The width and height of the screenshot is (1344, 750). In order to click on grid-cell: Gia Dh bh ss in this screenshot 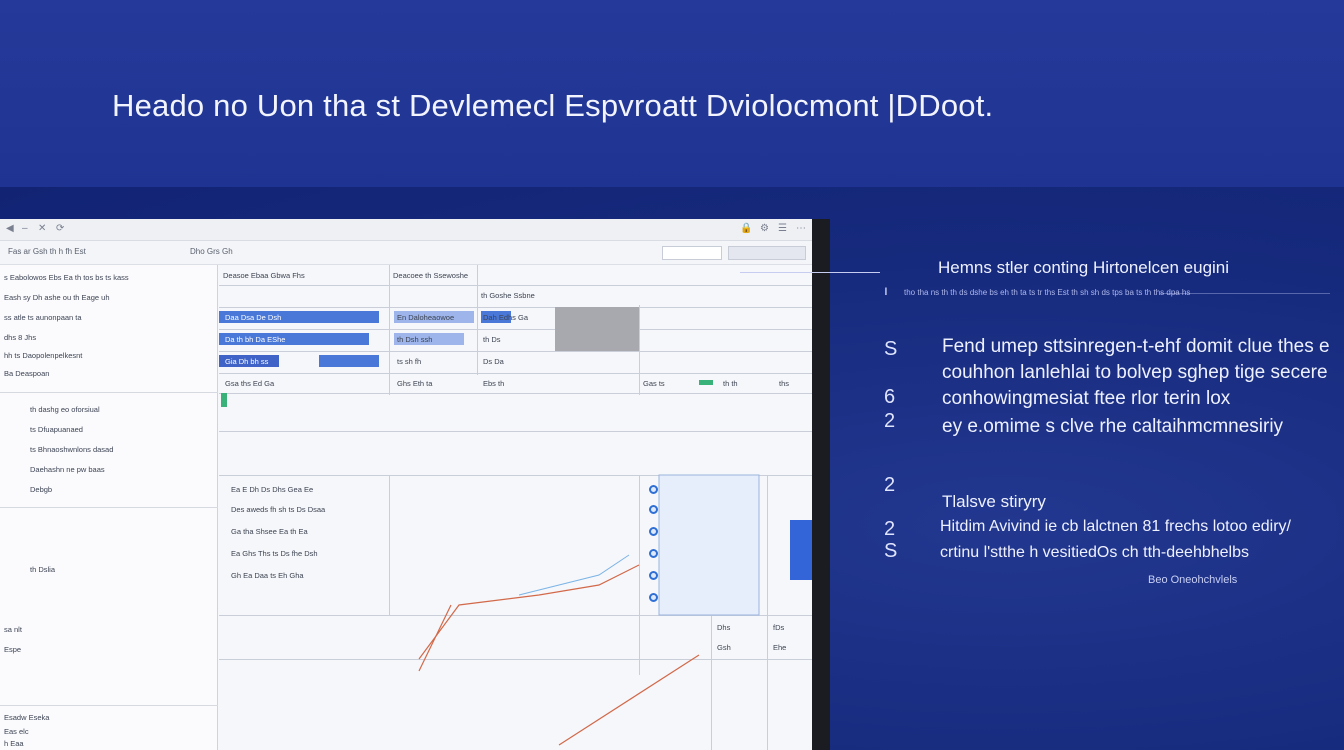, I will do `click(246, 361)`.